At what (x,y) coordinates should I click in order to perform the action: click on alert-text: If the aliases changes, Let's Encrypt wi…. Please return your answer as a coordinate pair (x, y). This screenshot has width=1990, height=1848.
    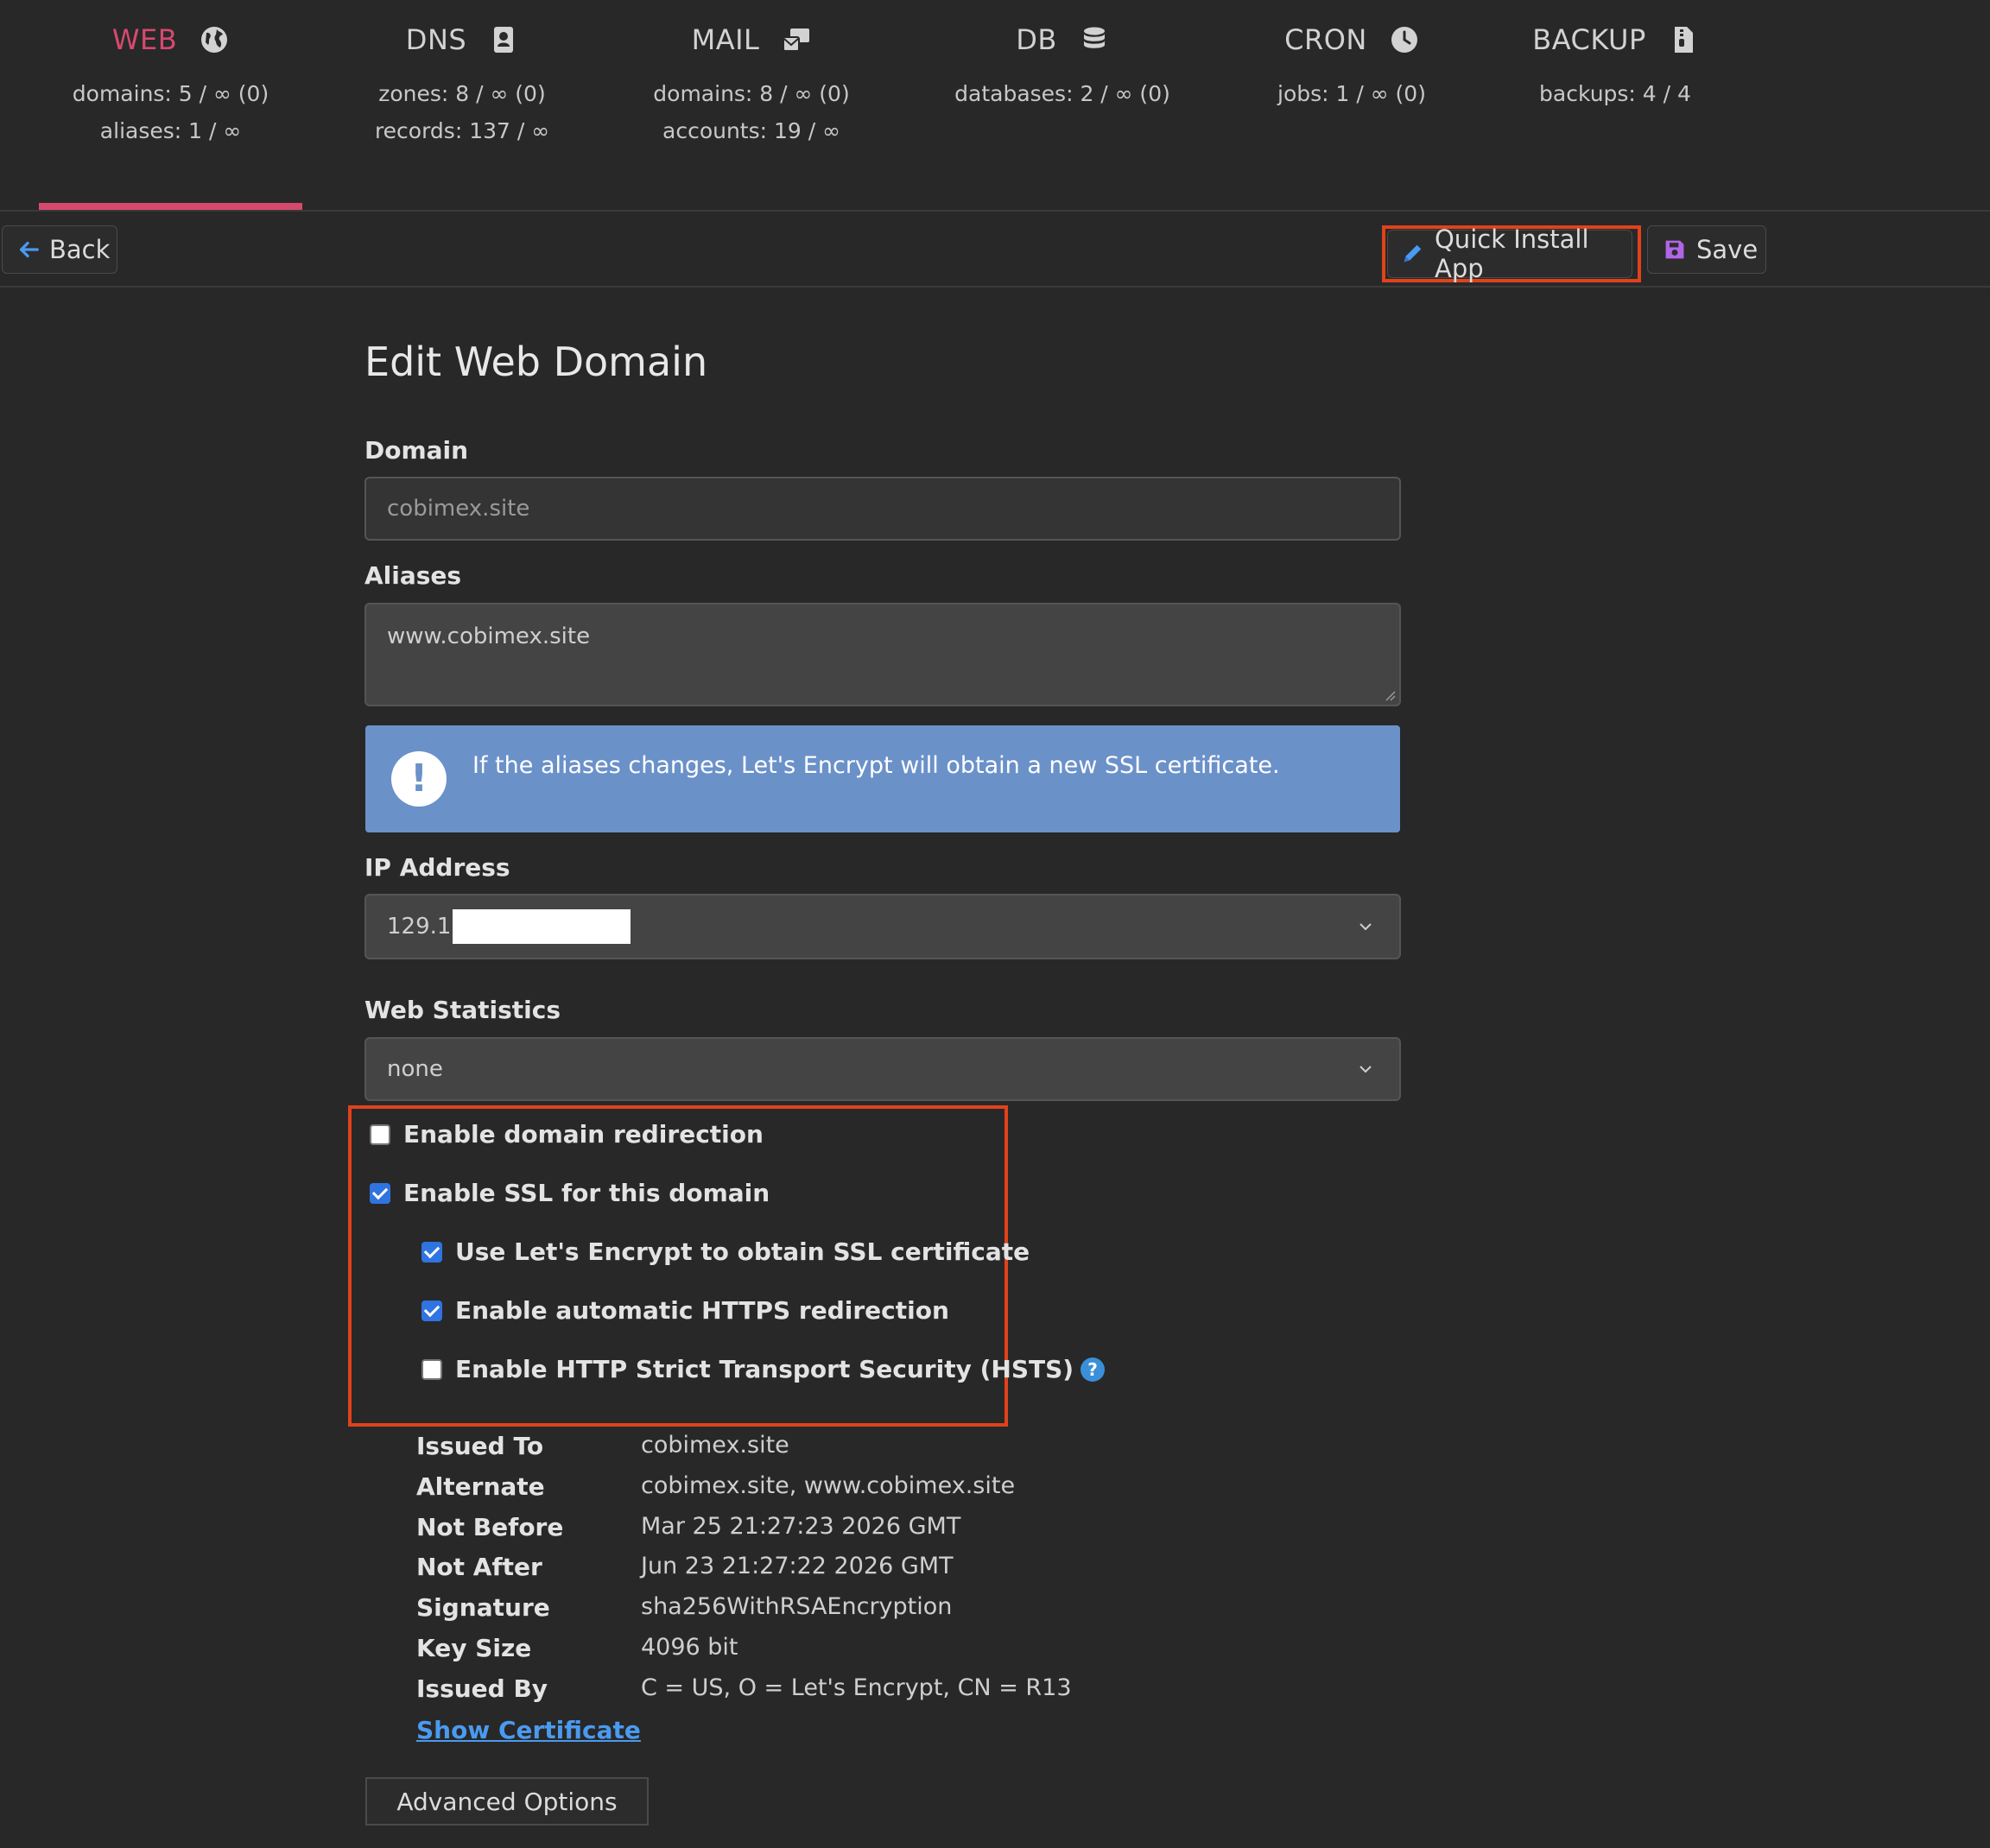
    Looking at the image, I should click on (876, 765).